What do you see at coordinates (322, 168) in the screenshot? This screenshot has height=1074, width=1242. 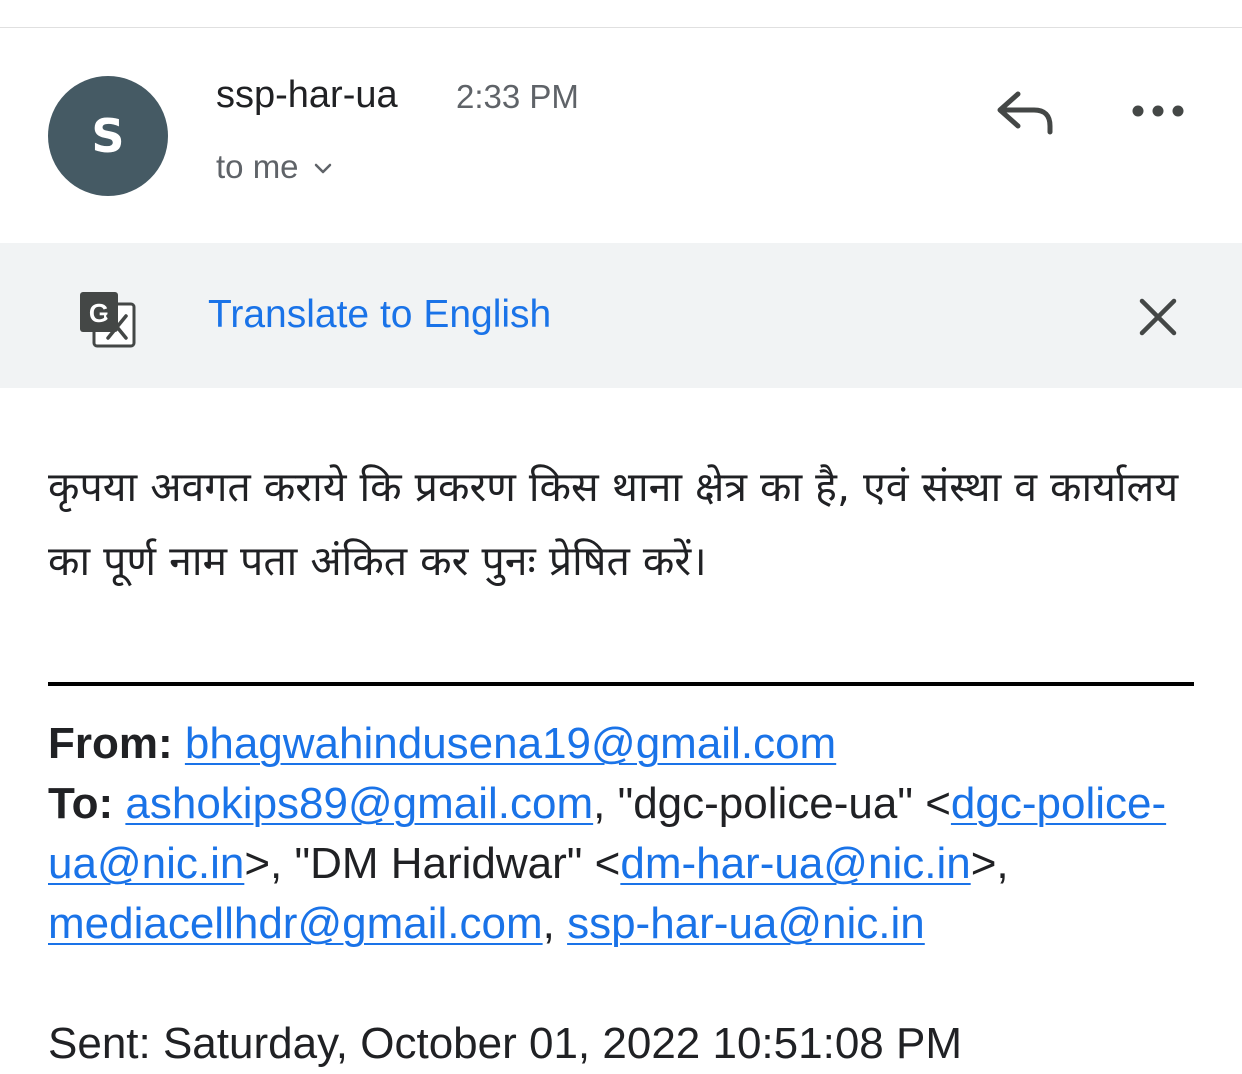 I see `chevron-down-icon` at bounding box center [322, 168].